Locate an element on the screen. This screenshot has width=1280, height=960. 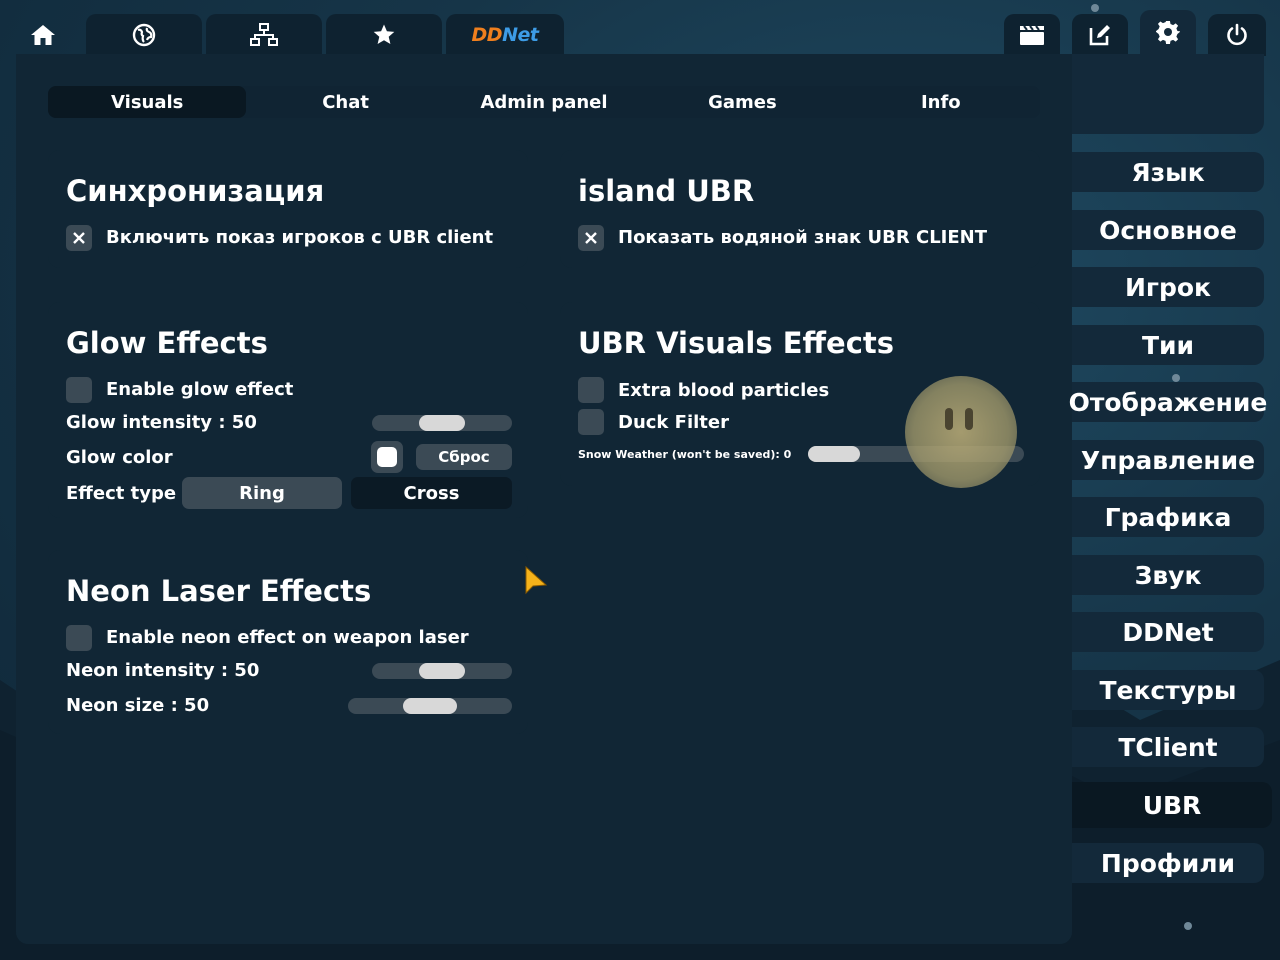
power-icon is located at coordinates (1237, 34).